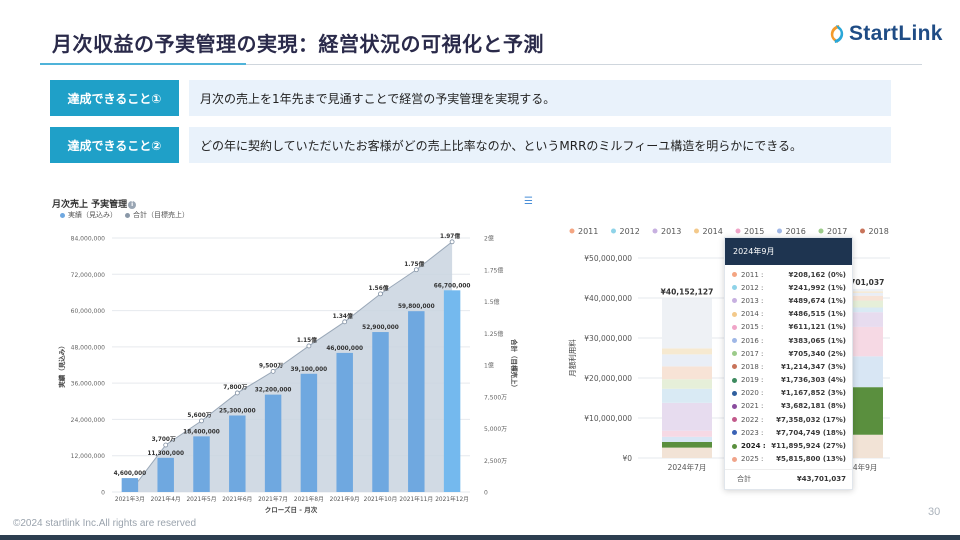 The width and height of the screenshot is (960, 540). I want to click on y2-tick-label: 7,500万, so click(495, 397).